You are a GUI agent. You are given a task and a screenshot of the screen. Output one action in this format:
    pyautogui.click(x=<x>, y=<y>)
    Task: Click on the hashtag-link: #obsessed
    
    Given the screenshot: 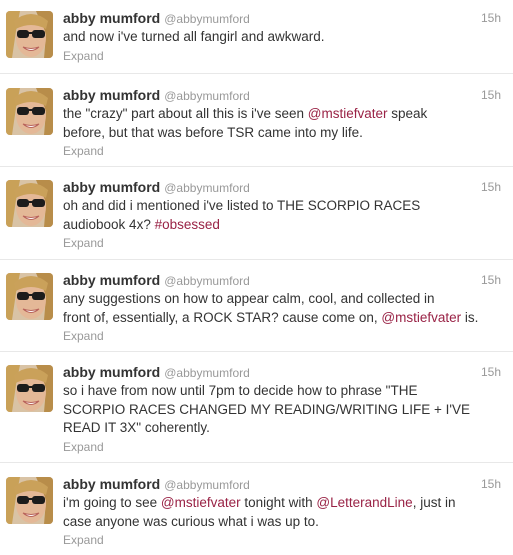 What is the action you would take?
    pyautogui.click(x=187, y=224)
    